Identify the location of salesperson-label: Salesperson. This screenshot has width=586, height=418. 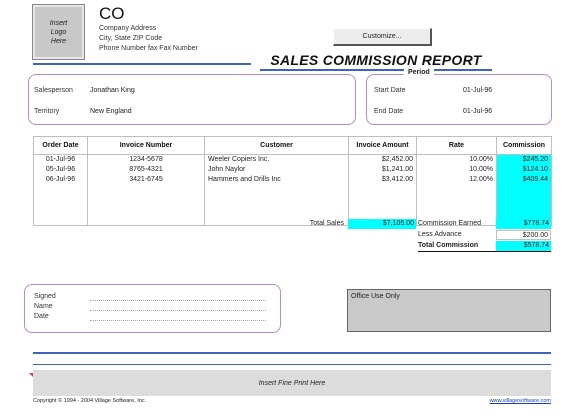
(53, 90).